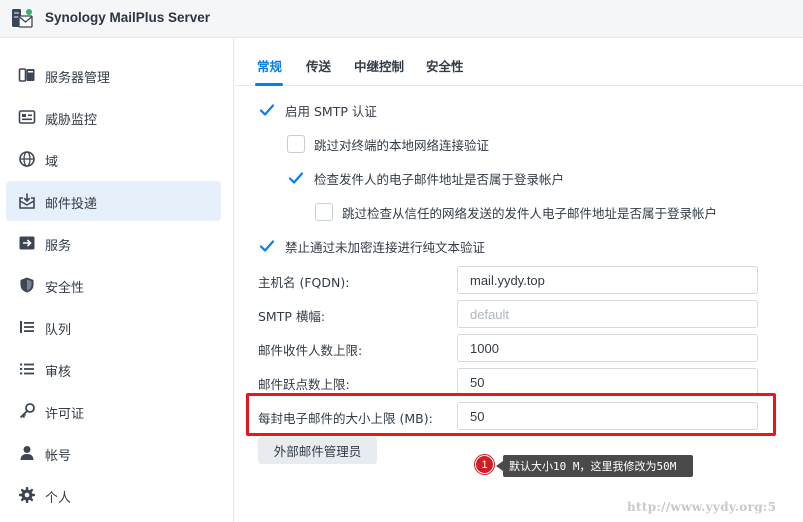 This screenshot has width=803, height=522. What do you see at coordinates (385, 247) in the screenshot?
I see `no-plaintext-label: 禁止通过未加密连接进行纯文本验证` at bounding box center [385, 247].